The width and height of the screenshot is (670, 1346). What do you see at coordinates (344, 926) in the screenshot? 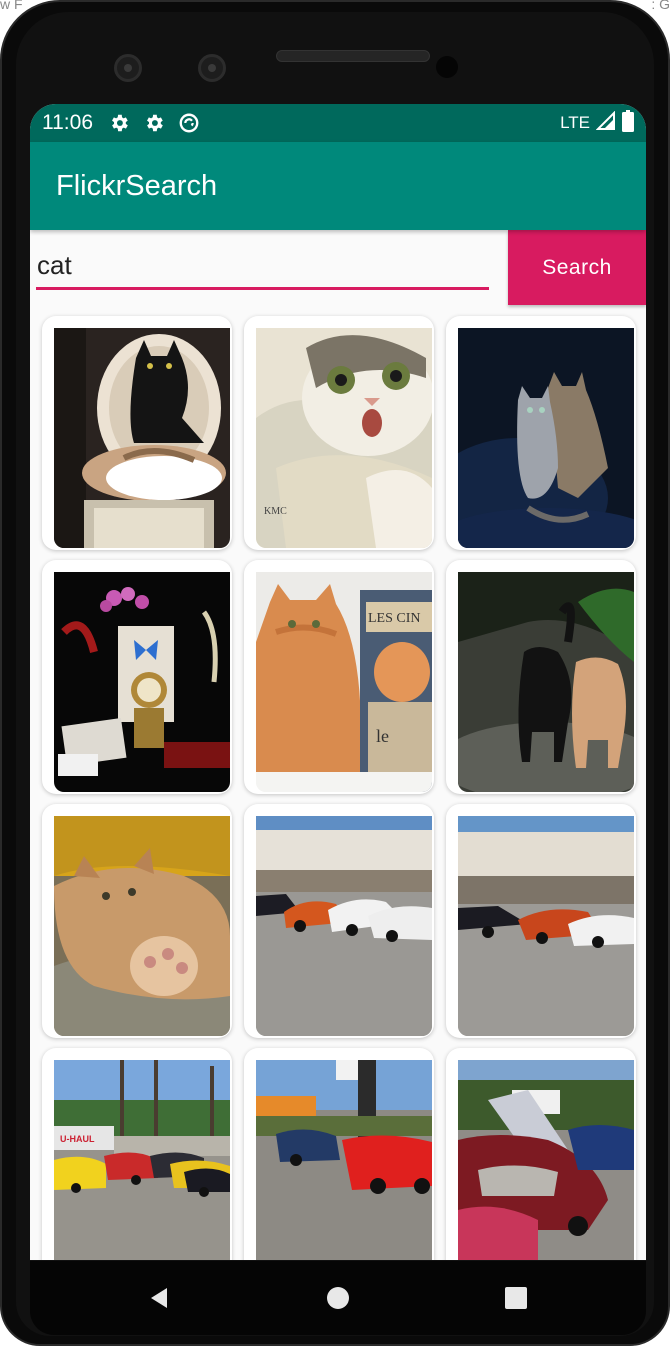
I see `result-photo-car-lot` at bounding box center [344, 926].